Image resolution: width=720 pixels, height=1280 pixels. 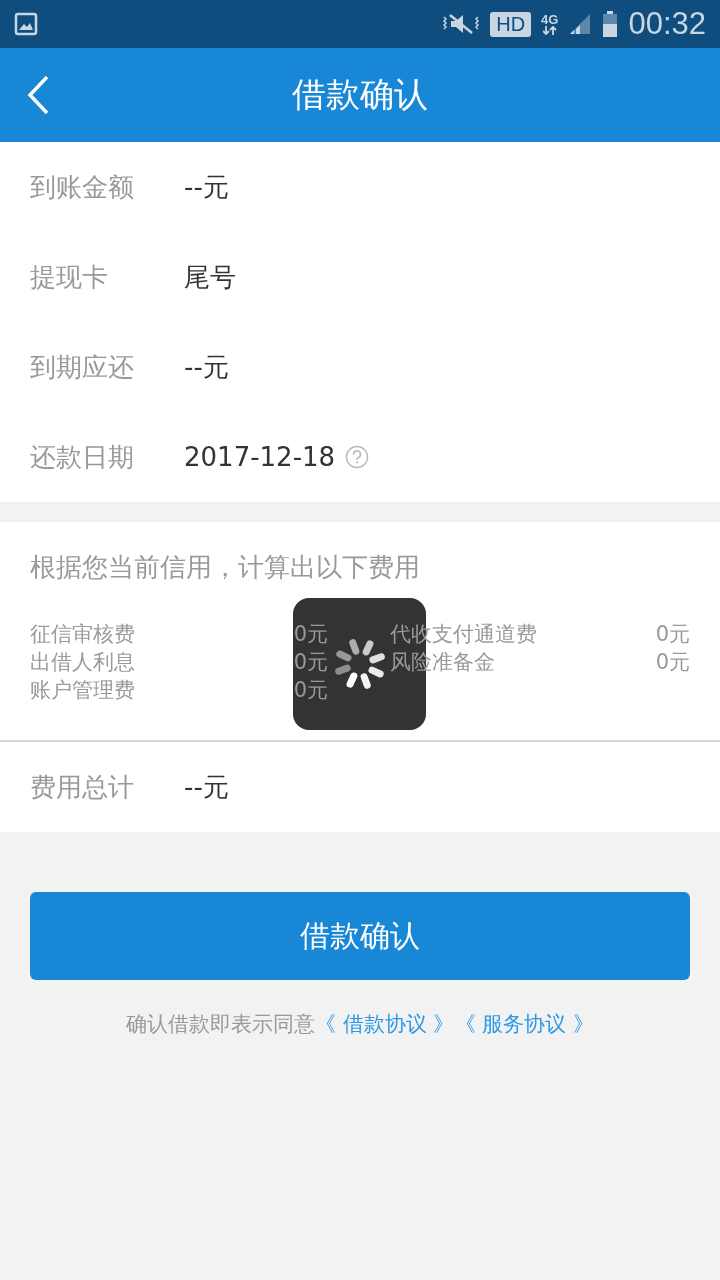 What do you see at coordinates (511, 24) in the screenshot?
I see `network-badge: HD` at bounding box center [511, 24].